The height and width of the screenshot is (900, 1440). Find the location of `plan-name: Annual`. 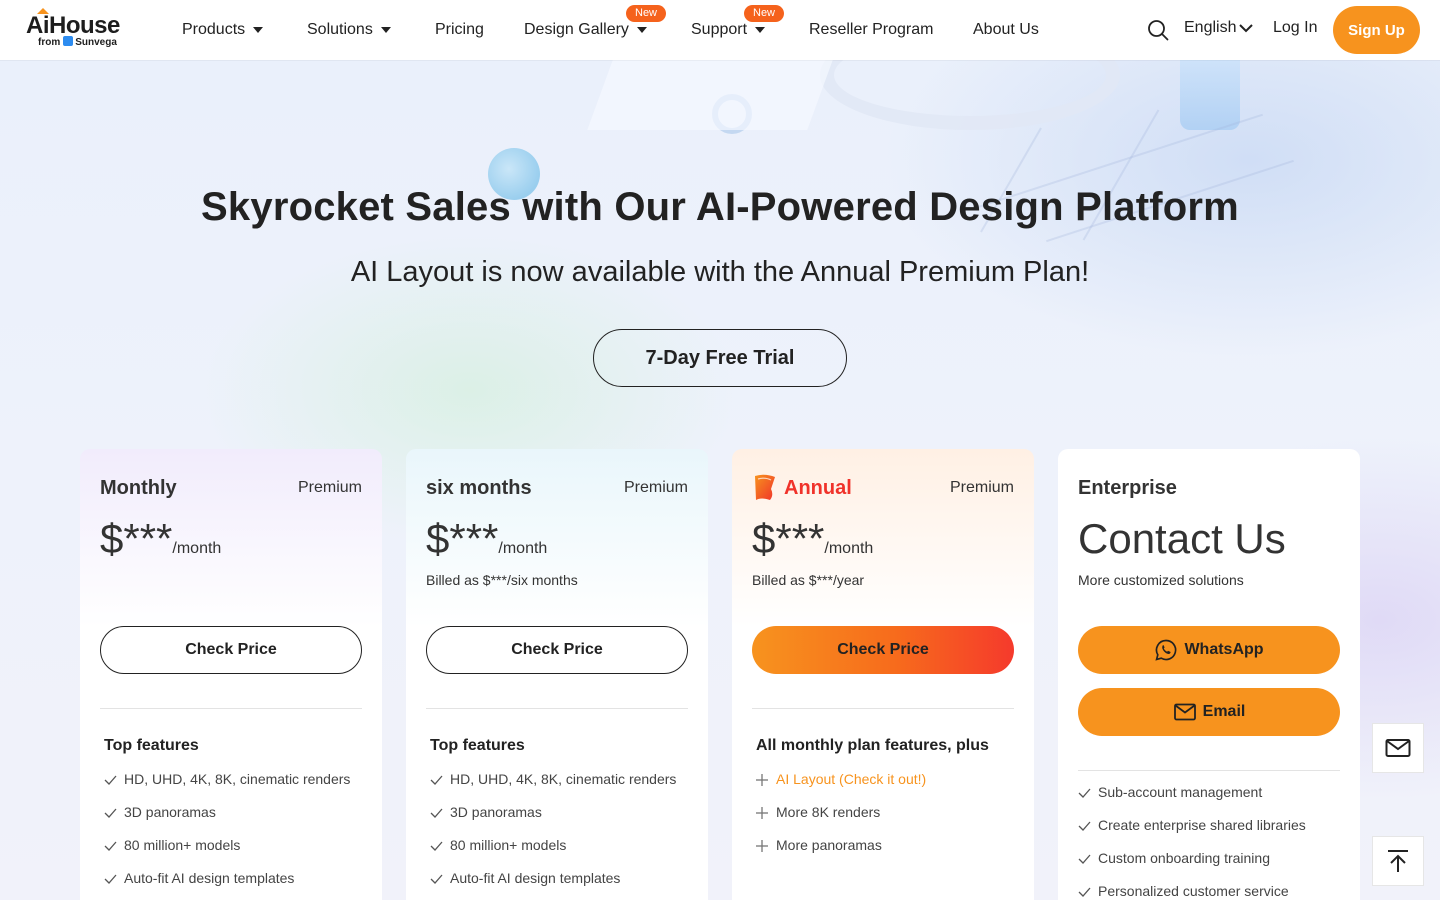

plan-name: Annual is located at coordinates (818, 488).